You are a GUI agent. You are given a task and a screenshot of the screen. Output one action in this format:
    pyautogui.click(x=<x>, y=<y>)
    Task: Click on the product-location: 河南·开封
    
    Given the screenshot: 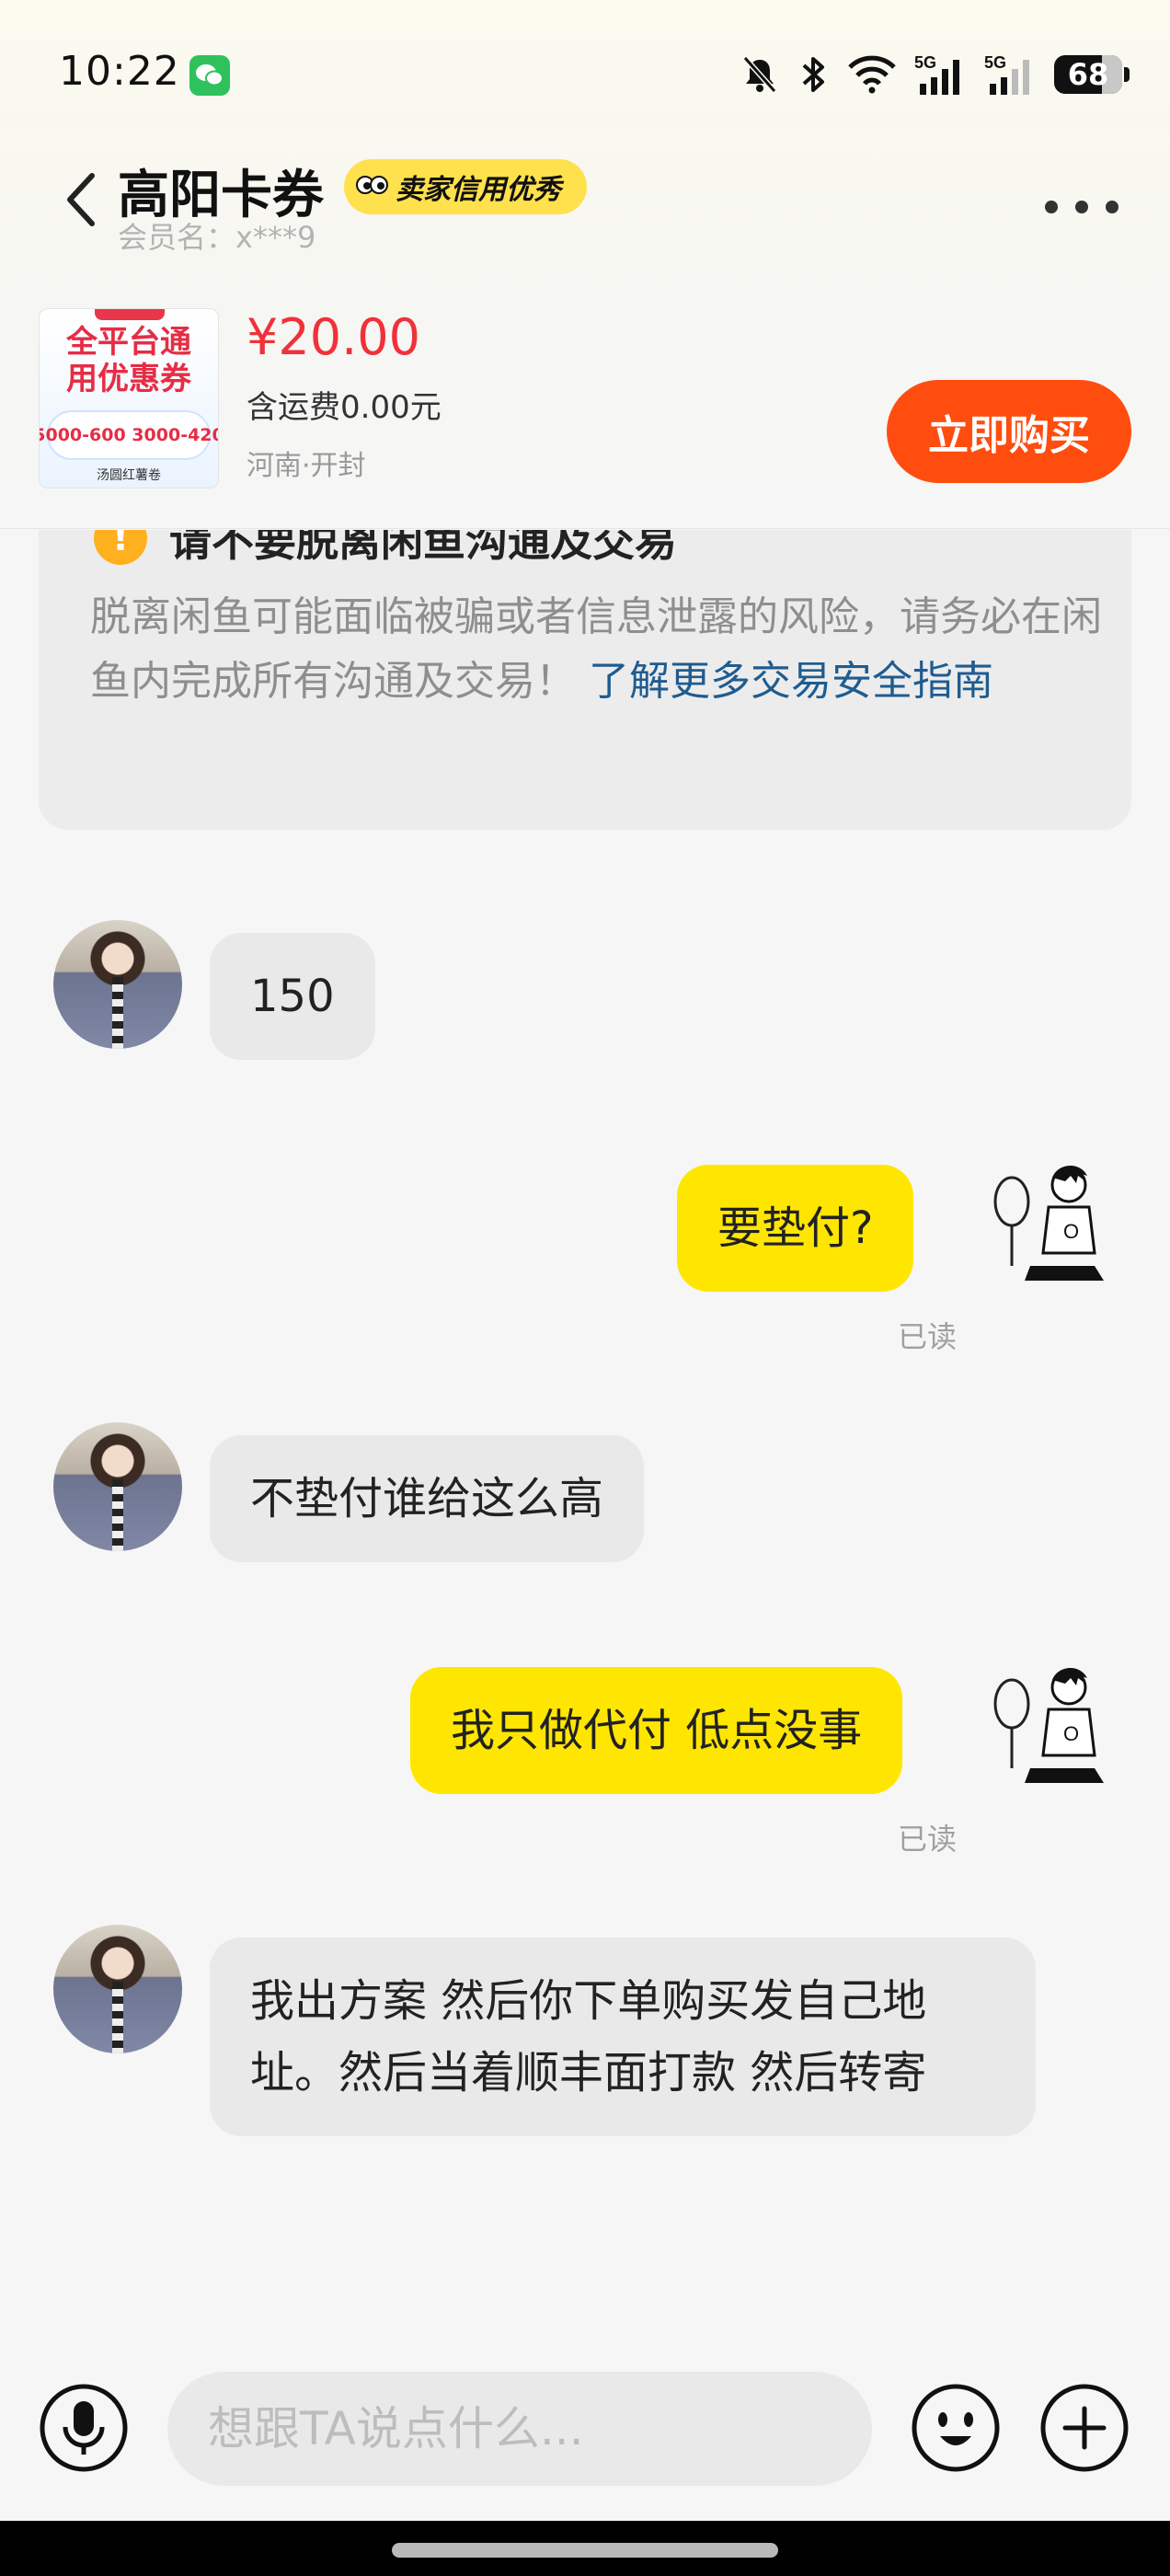 What is the action you would take?
    pyautogui.click(x=306, y=466)
    